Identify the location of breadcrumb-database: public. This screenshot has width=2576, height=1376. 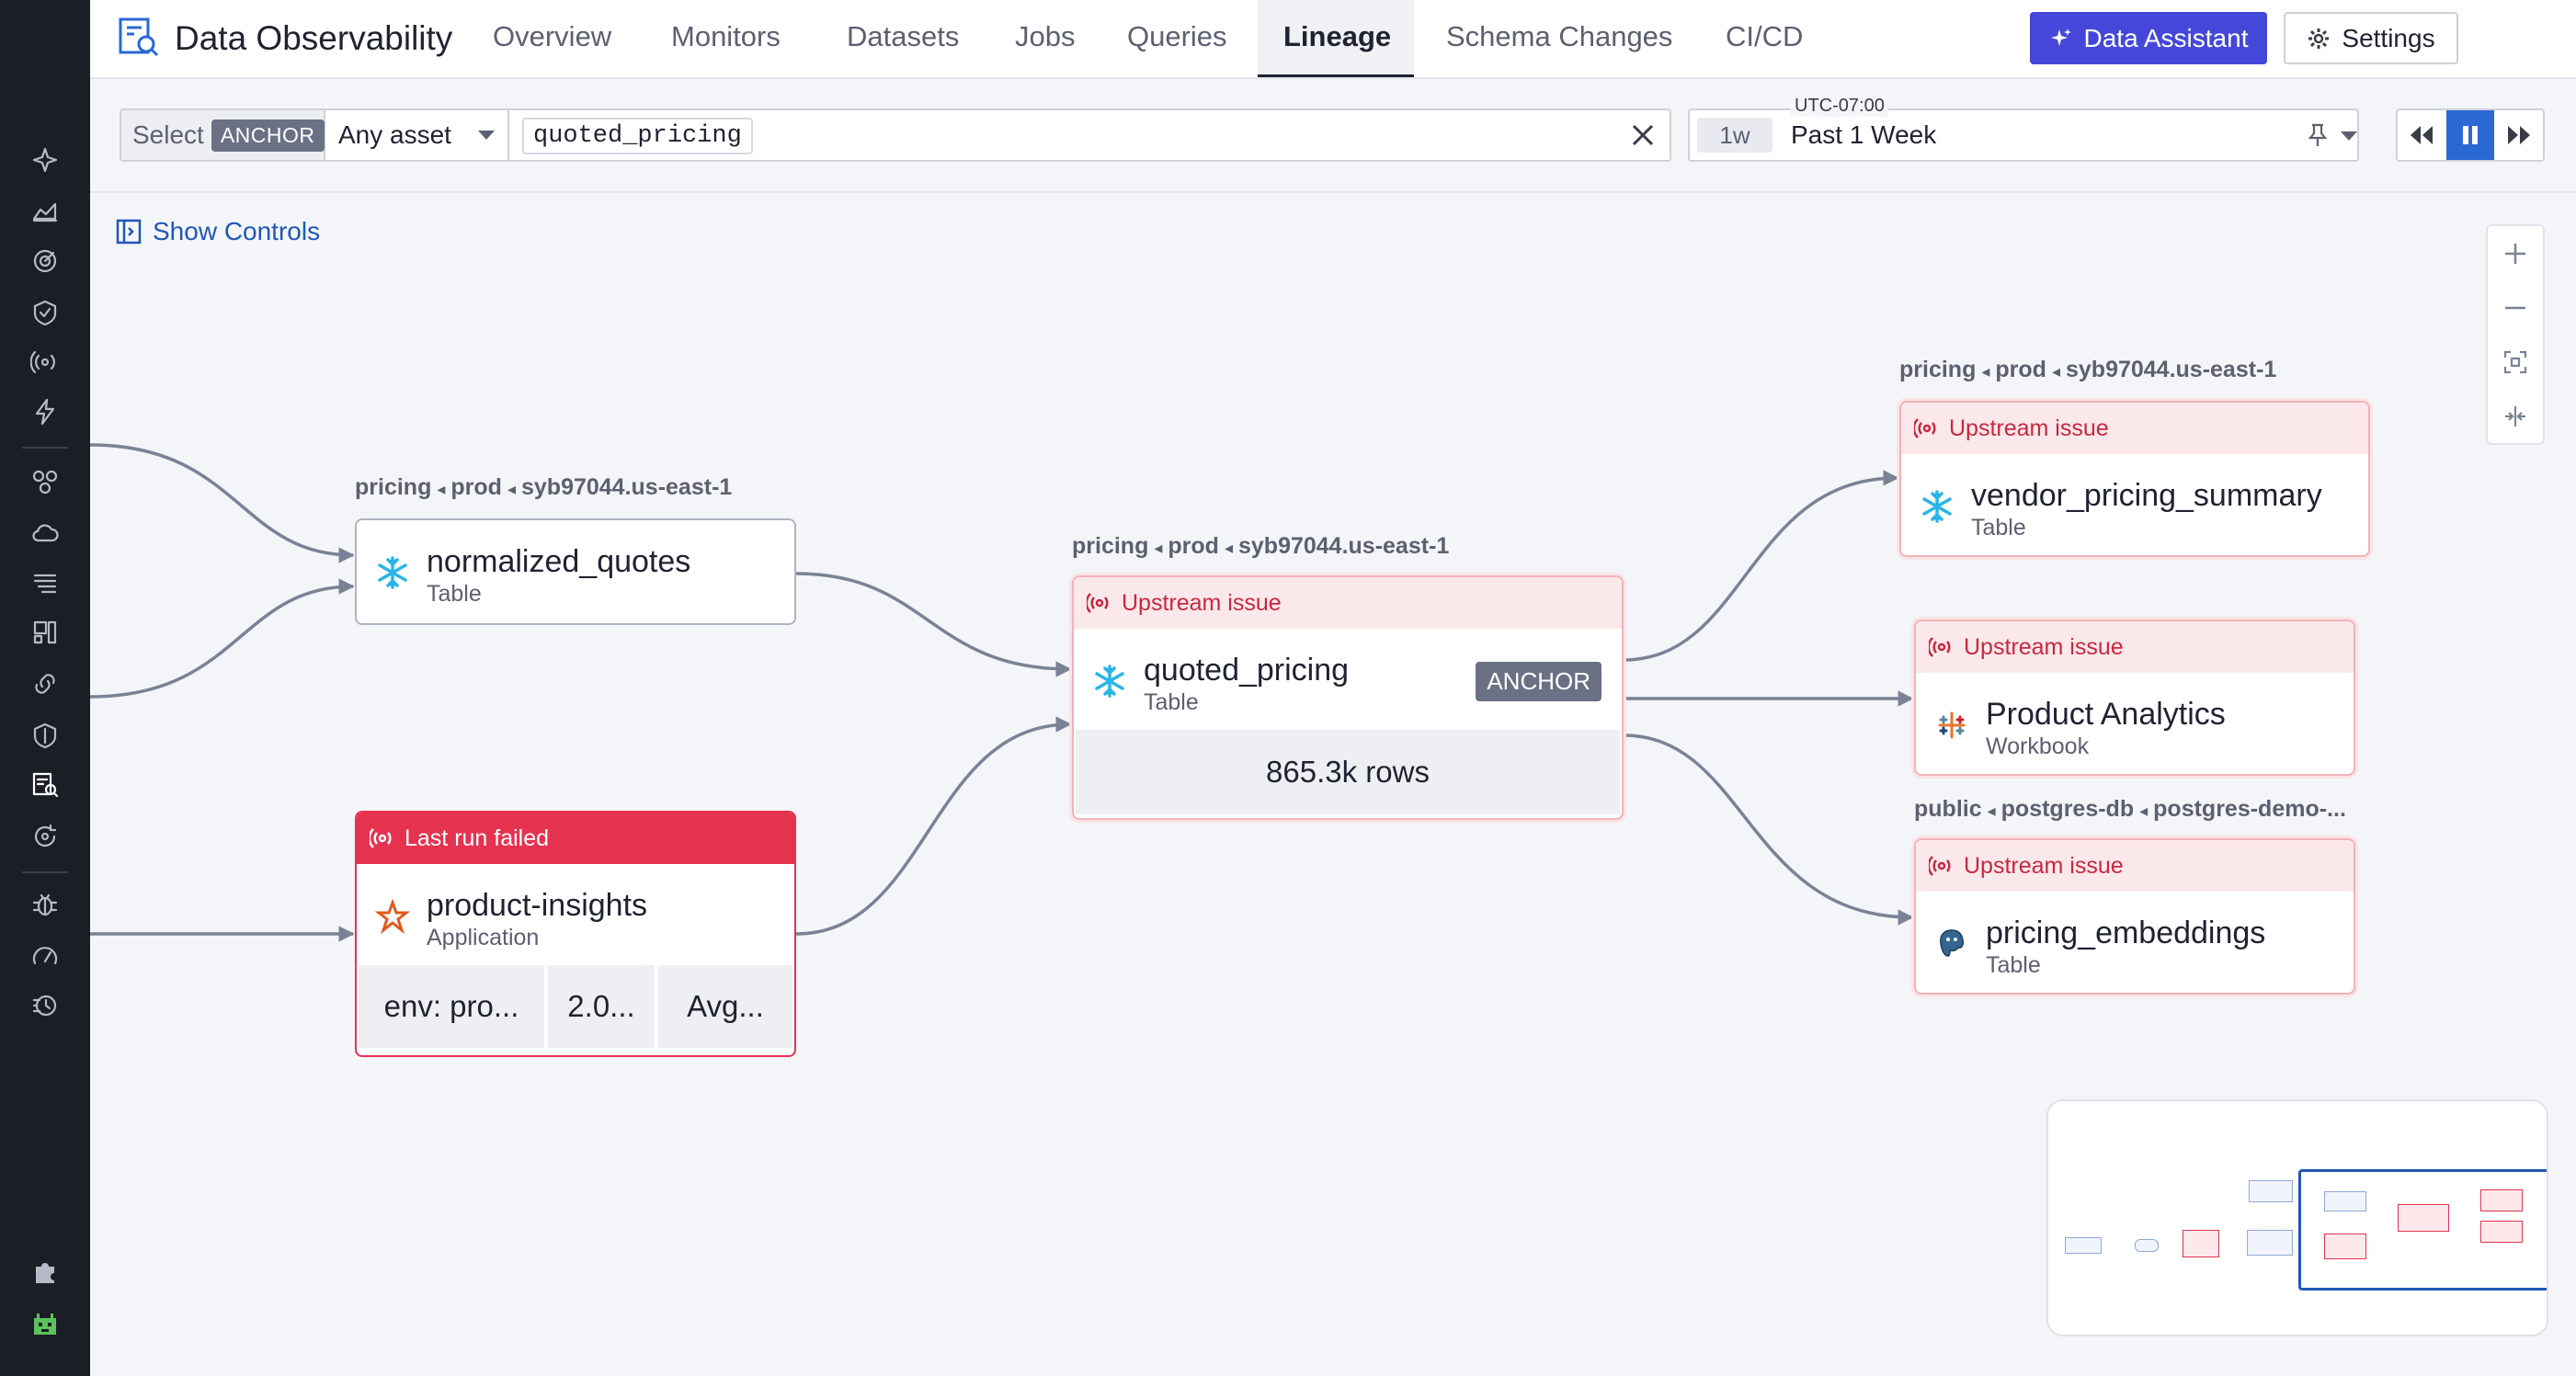
(1948, 809).